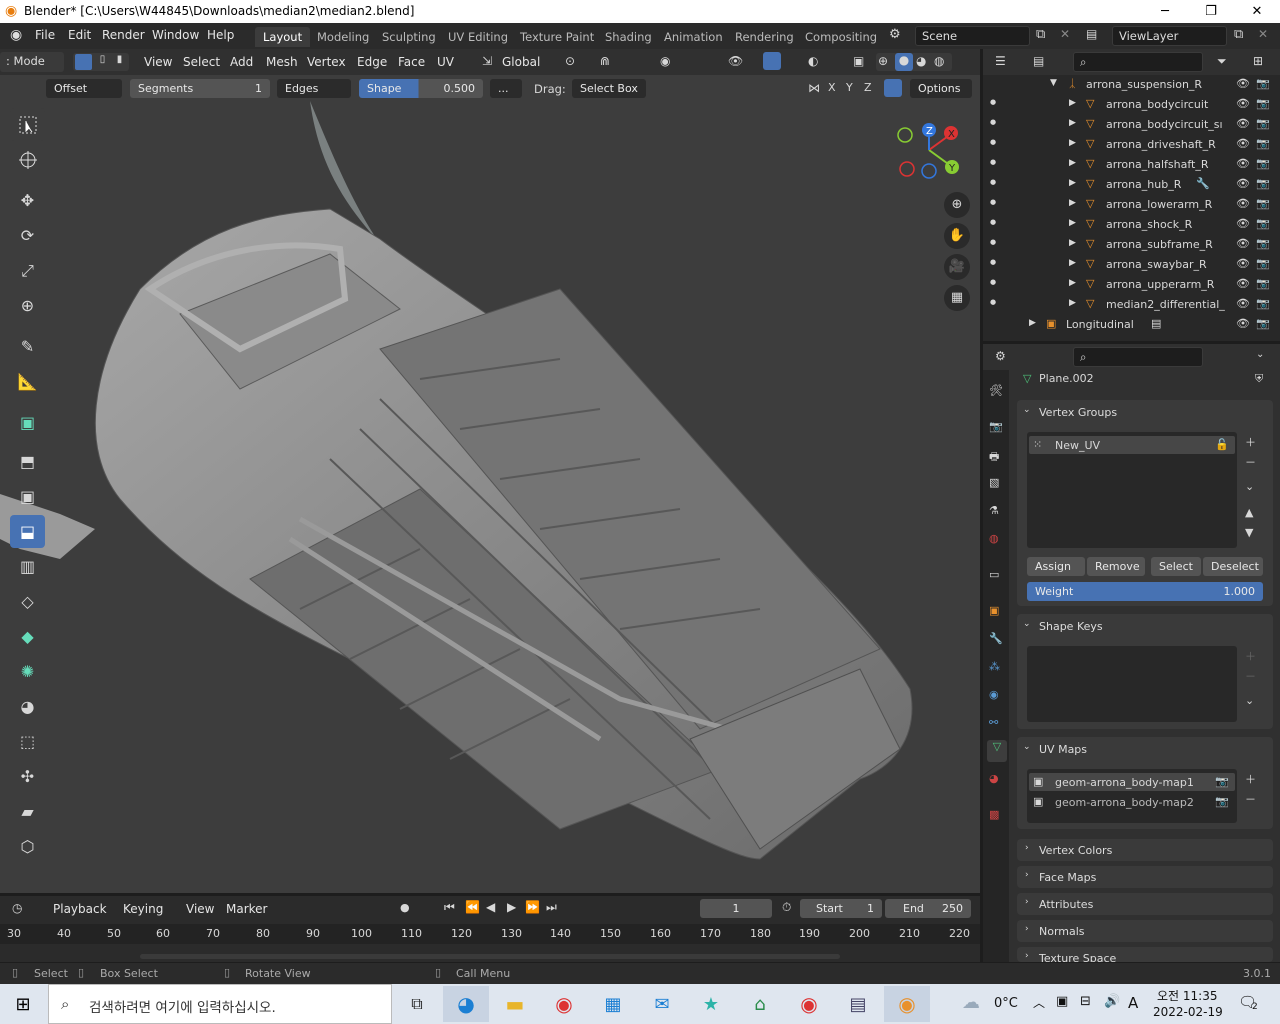 Image resolution: width=1280 pixels, height=1024 pixels. Describe the element at coordinates (928, 908) in the screenshot. I see `end-frame-field: End 250` at that location.